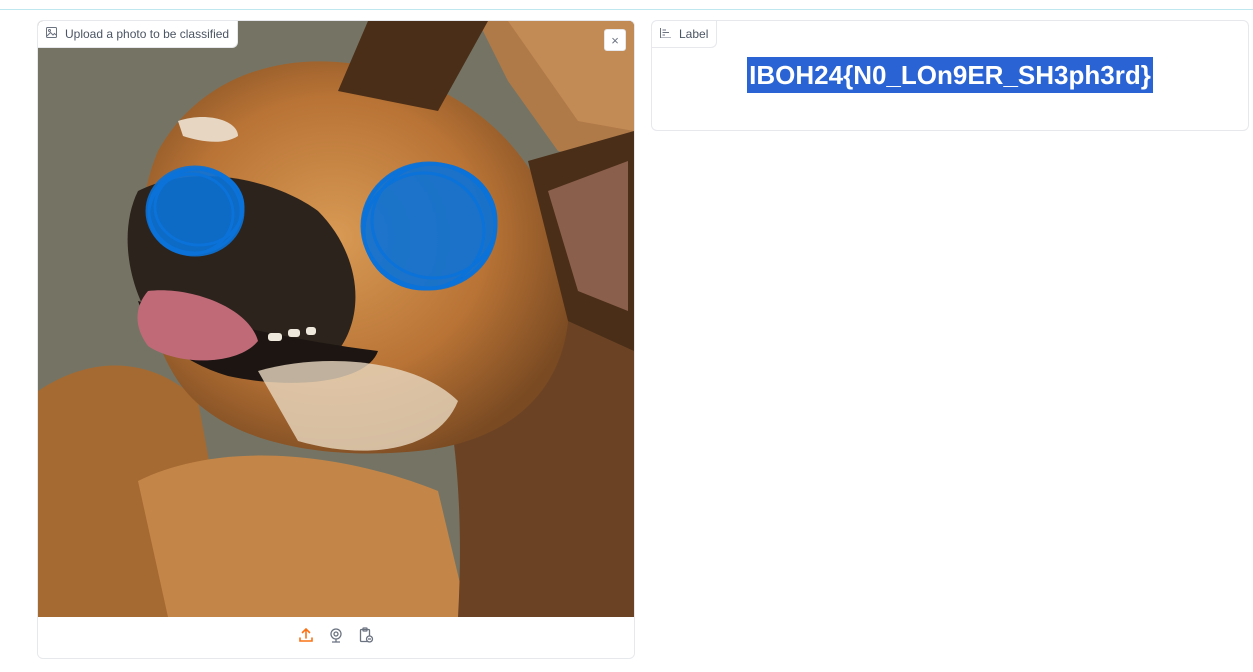  I want to click on upload-source-button, so click(306, 637).